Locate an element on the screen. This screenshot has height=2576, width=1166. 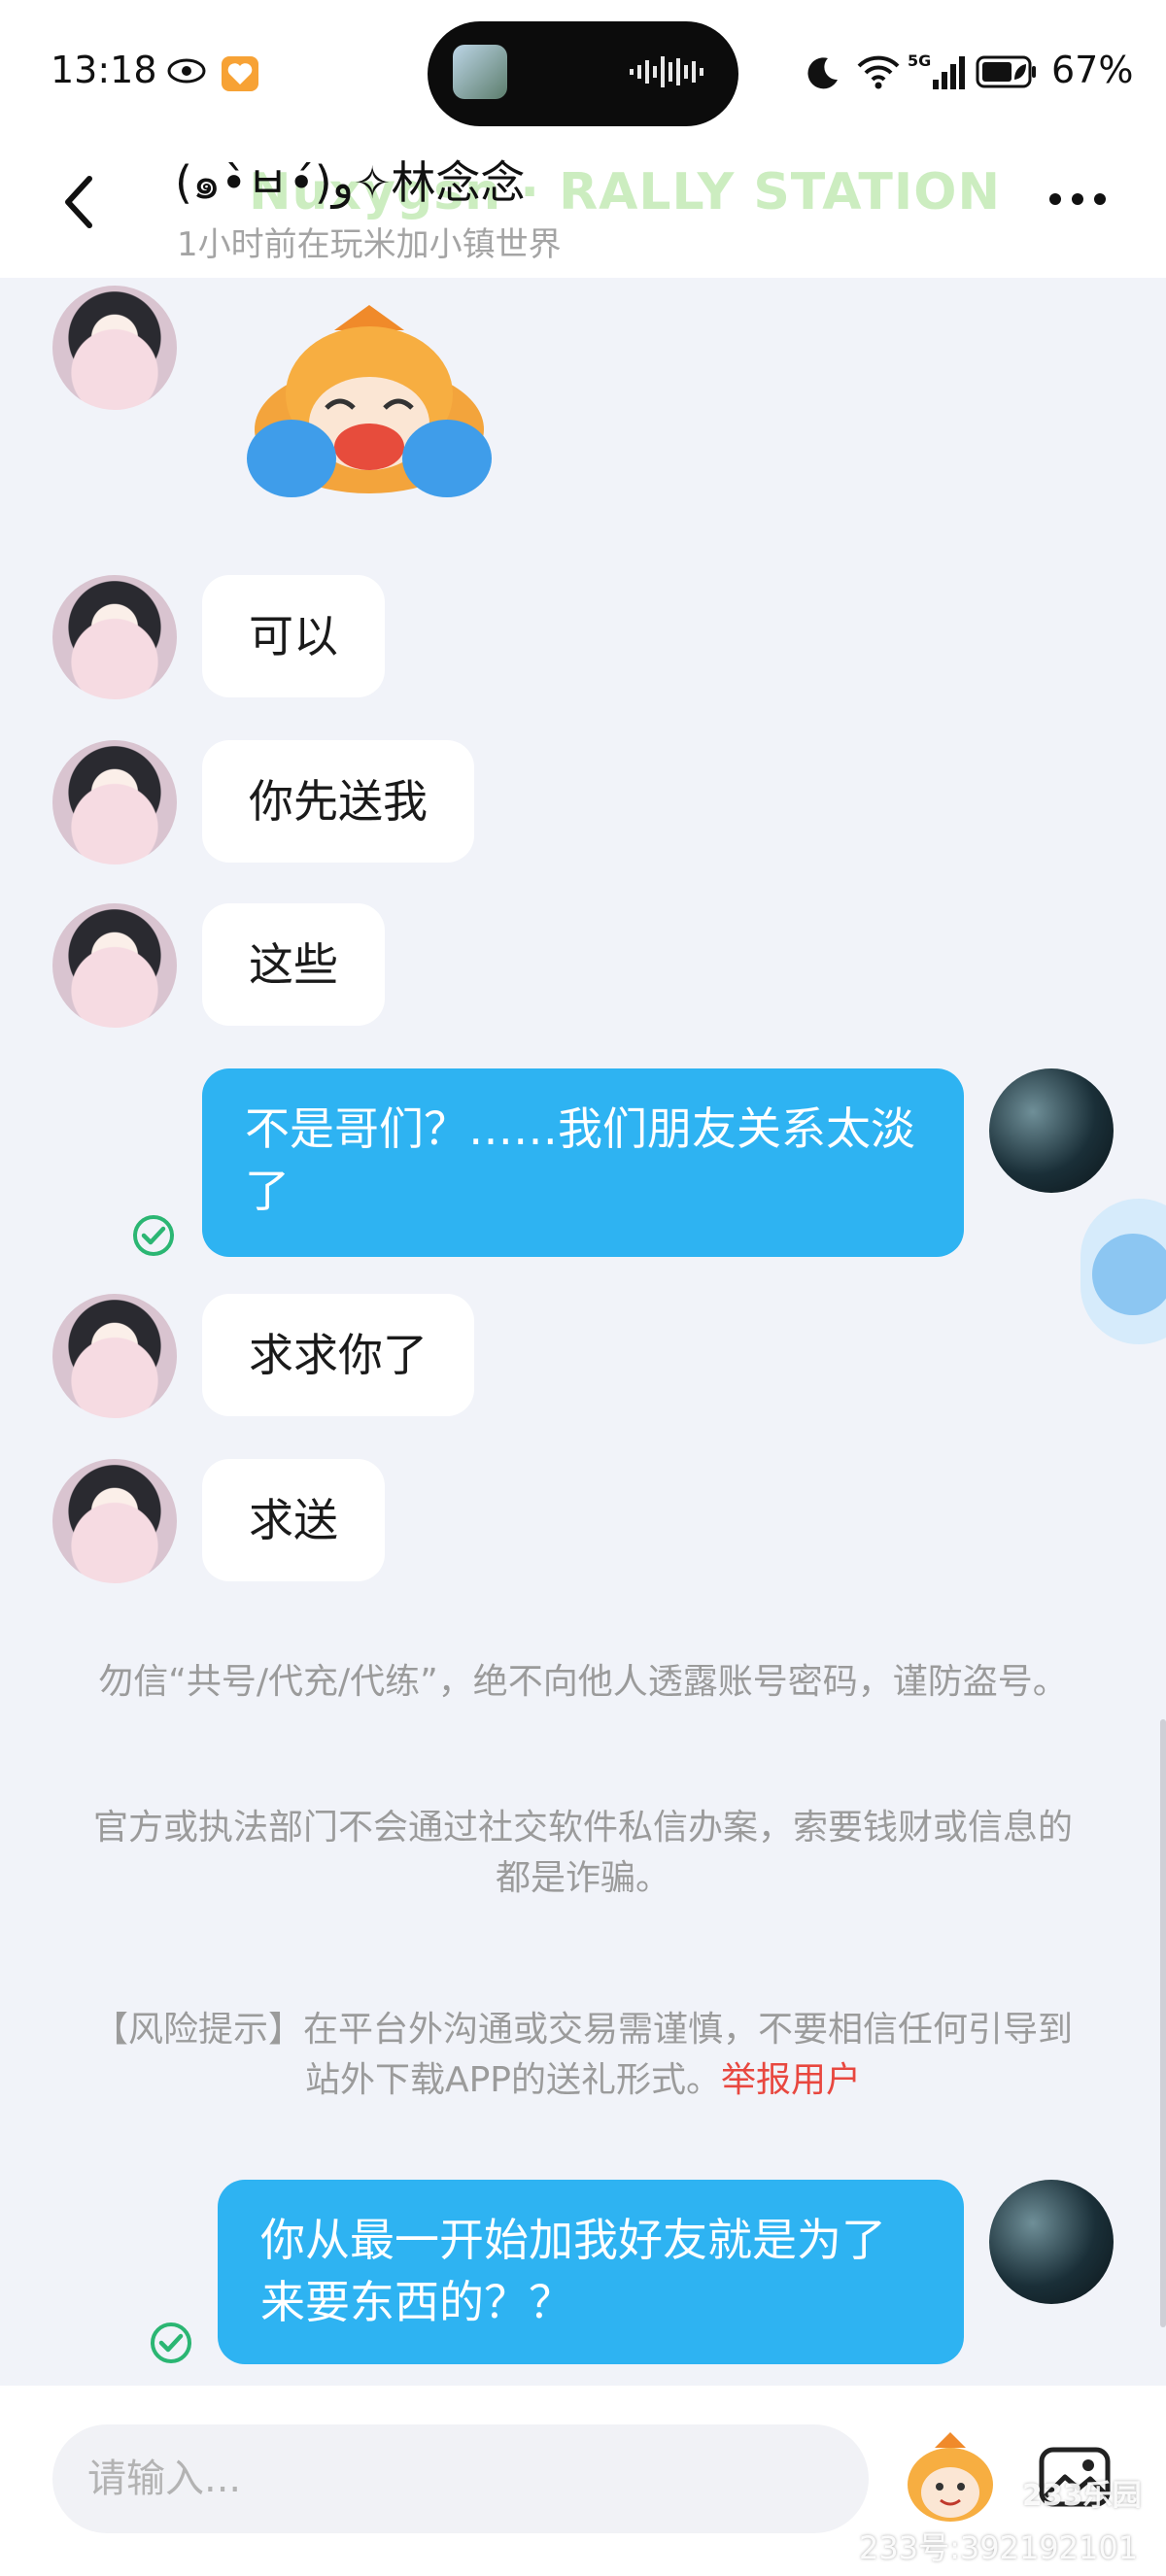
back-arrow-icon is located at coordinates (79, 202).